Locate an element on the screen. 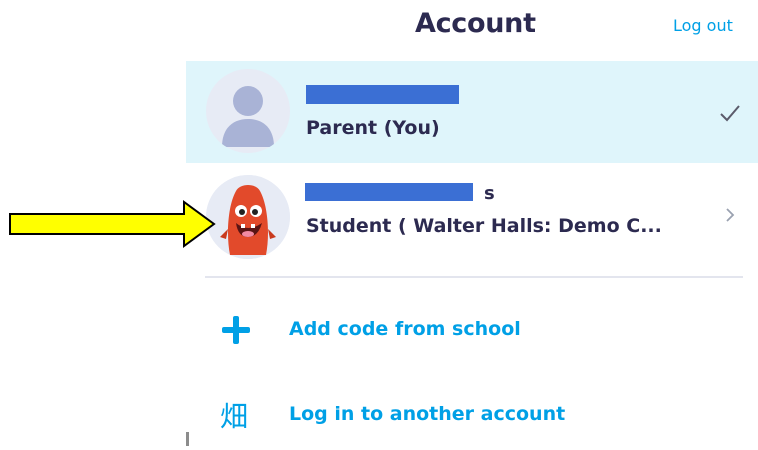 The width and height of the screenshot is (758, 450). divider is located at coordinates (474, 277).